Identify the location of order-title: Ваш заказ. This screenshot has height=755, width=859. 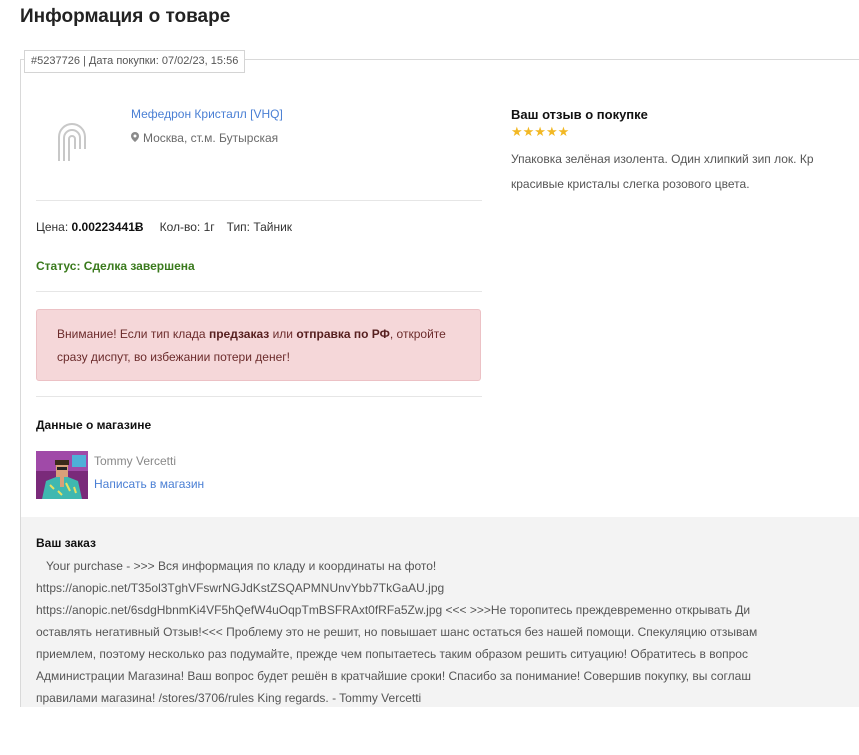
(66, 543).